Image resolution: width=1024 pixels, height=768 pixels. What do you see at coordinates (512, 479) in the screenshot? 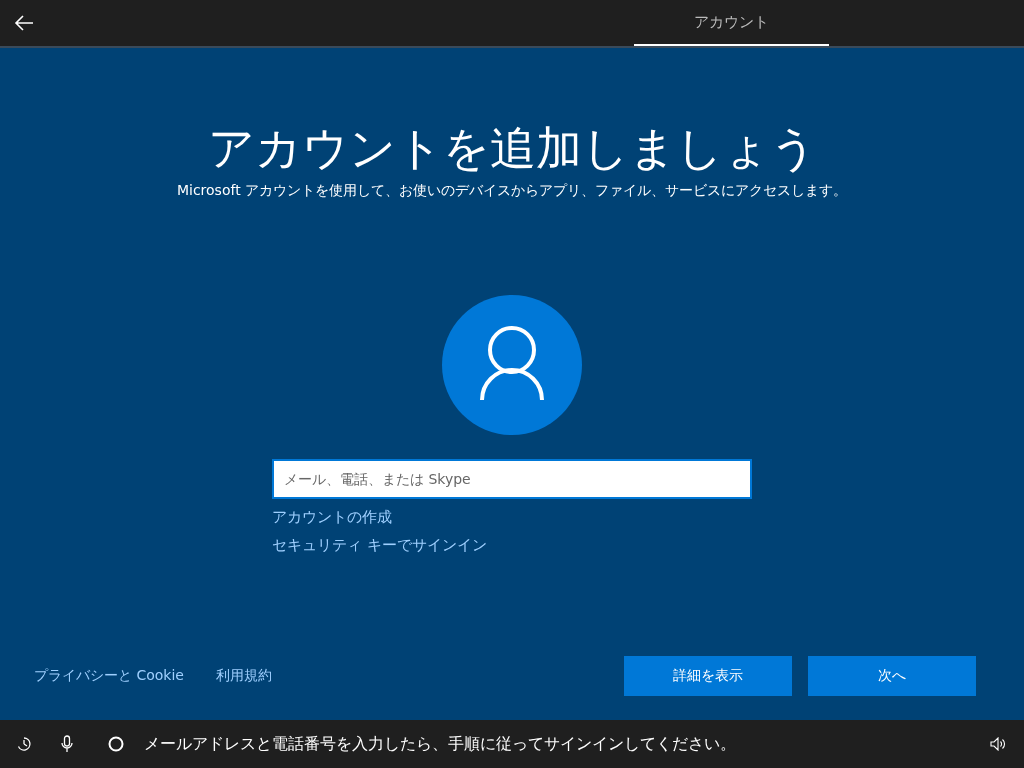
I see `account-input-field: メール、電話、または Skype` at bounding box center [512, 479].